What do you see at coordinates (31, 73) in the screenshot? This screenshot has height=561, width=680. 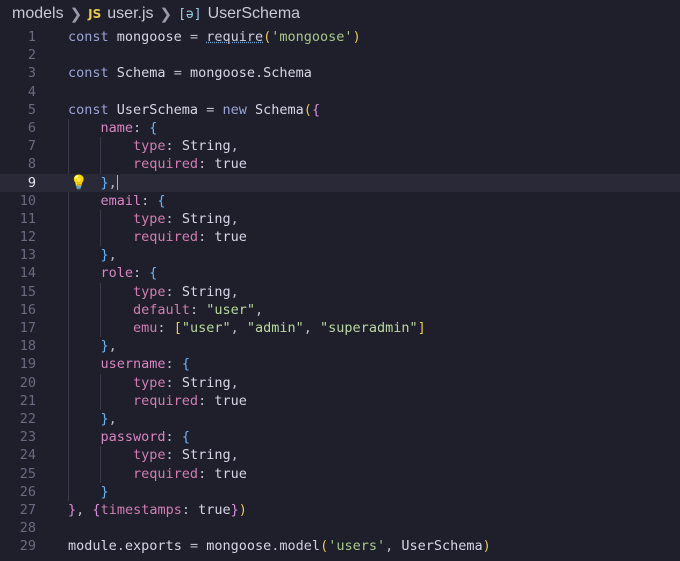 I see `line-number: 3` at bounding box center [31, 73].